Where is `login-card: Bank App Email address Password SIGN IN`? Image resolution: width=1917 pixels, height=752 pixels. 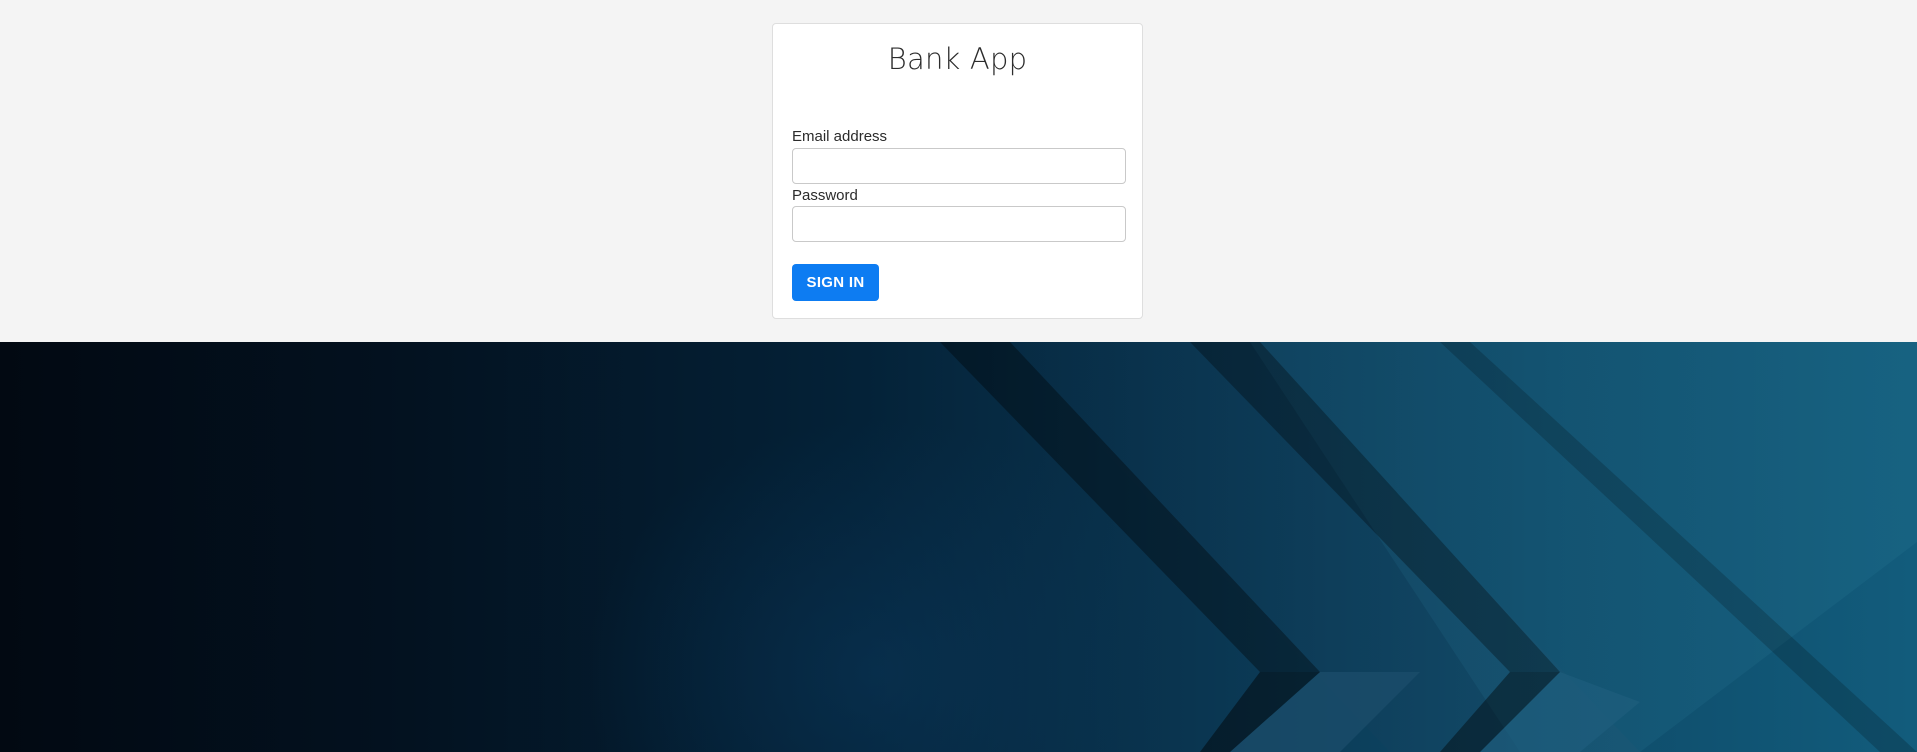
login-card: Bank App Email address Password SIGN IN is located at coordinates (957, 171).